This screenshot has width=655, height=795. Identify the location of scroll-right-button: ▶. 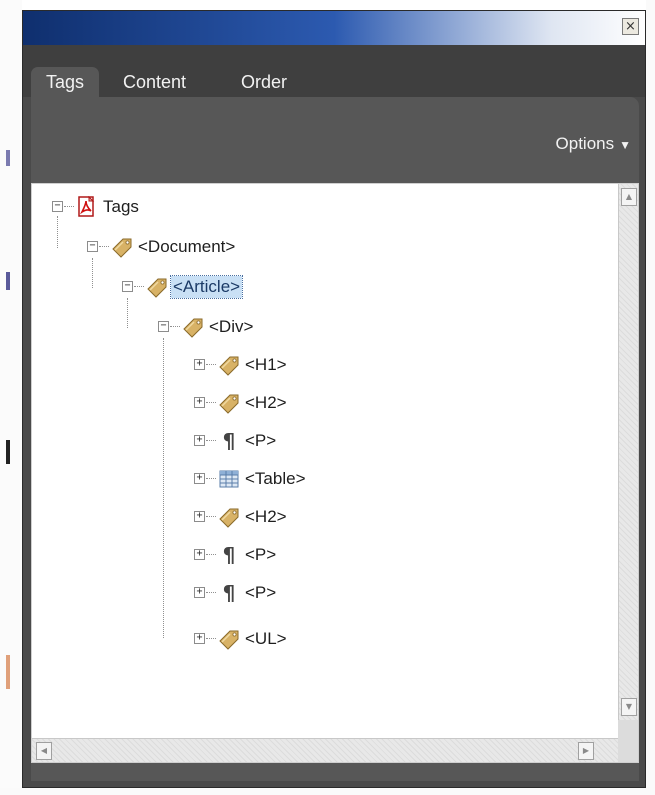
(586, 751).